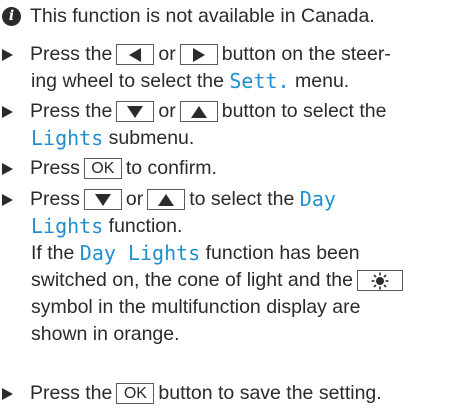 This screenshot has width=463, height=418. I want to click on step-3: Press OK to confirm., so click(109, 168).